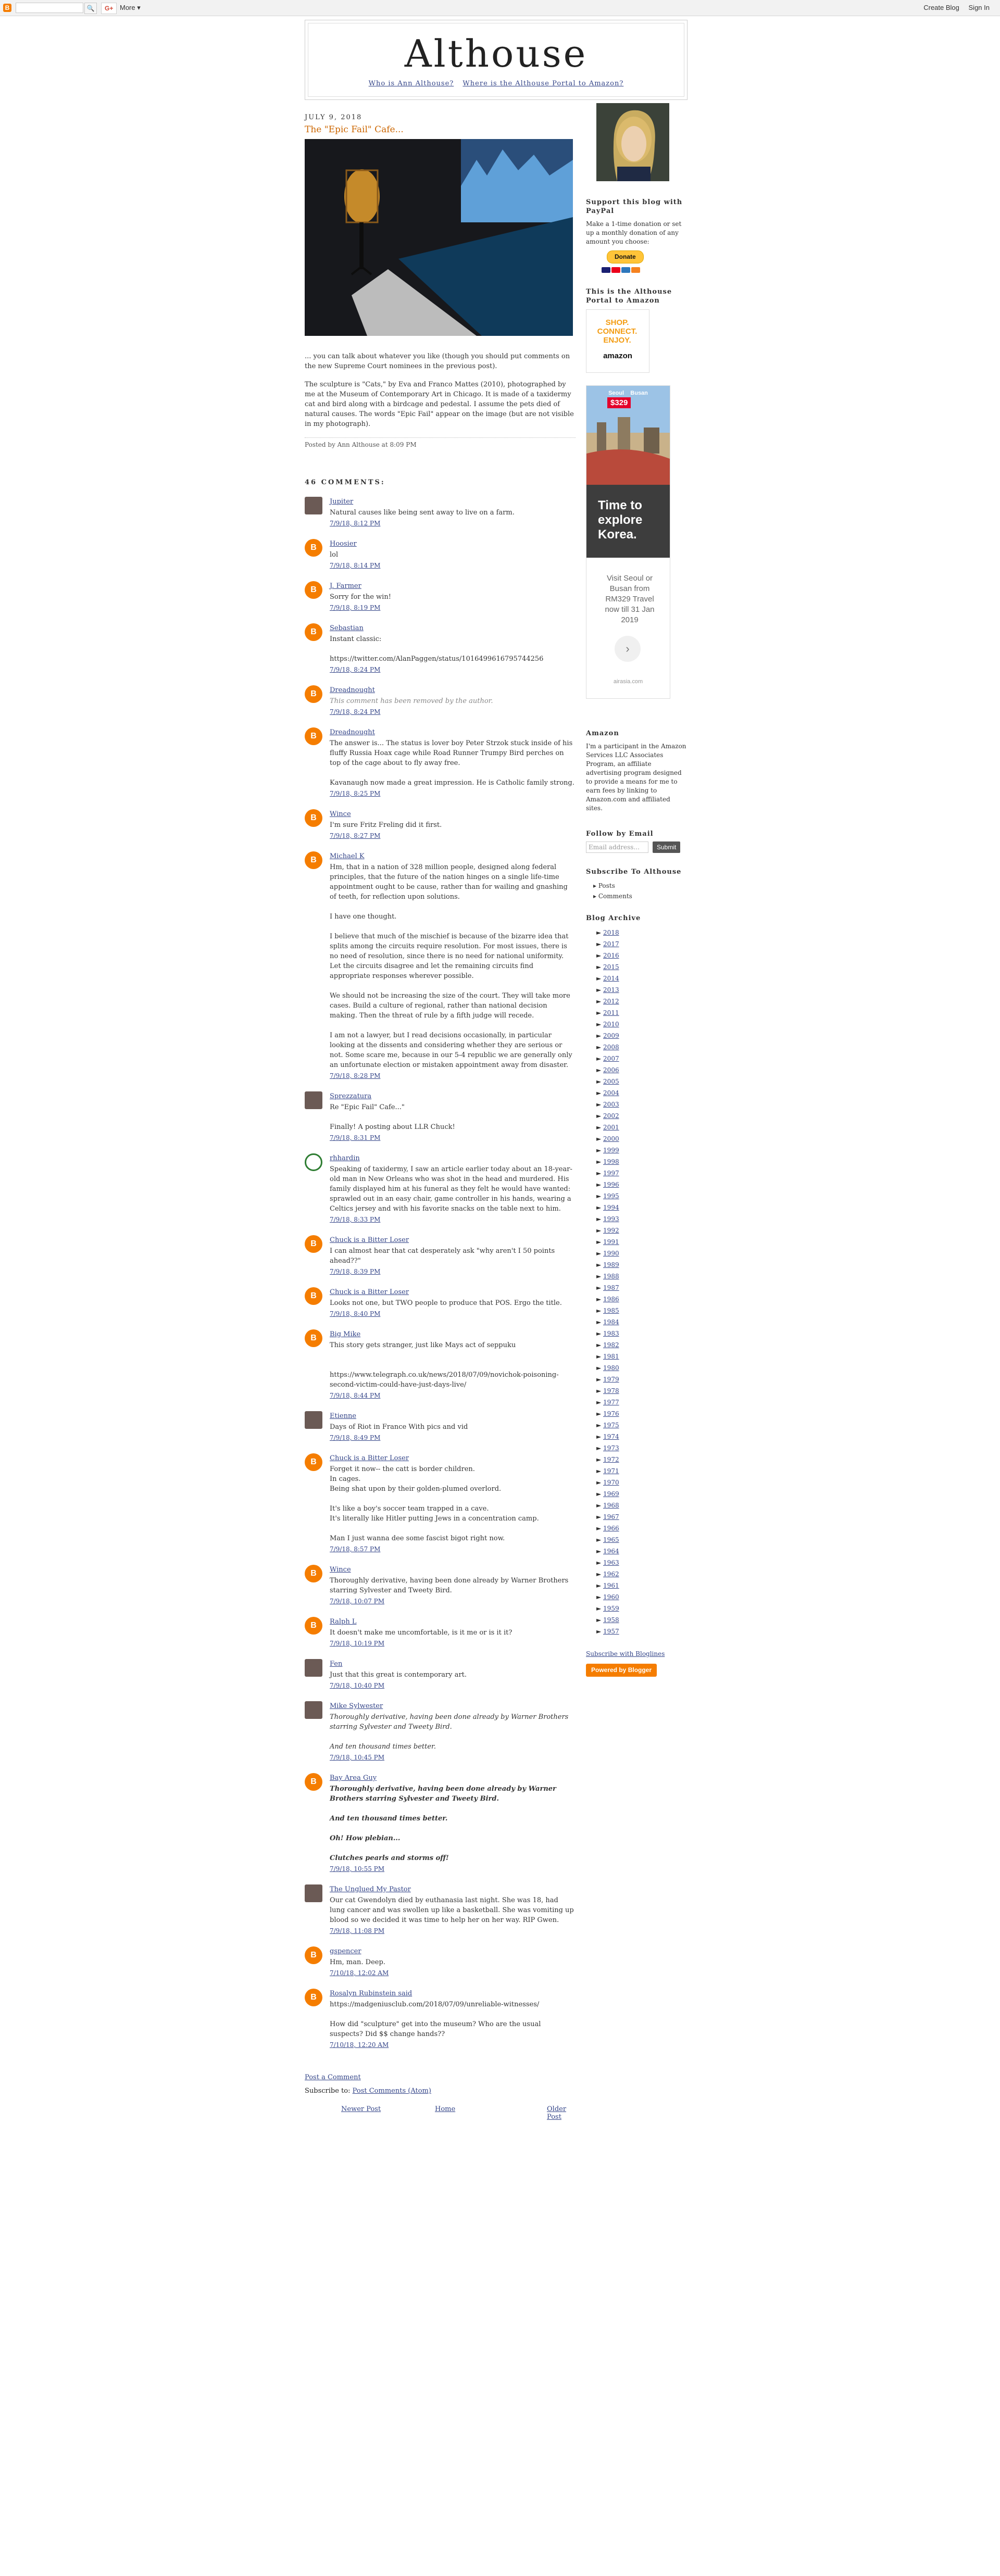 The width and height of the screenshot is (1000, 2576). Describe the element at coordinates (611, 1081) in the screenshot. I see `archive-year-link: 2005` at that location.